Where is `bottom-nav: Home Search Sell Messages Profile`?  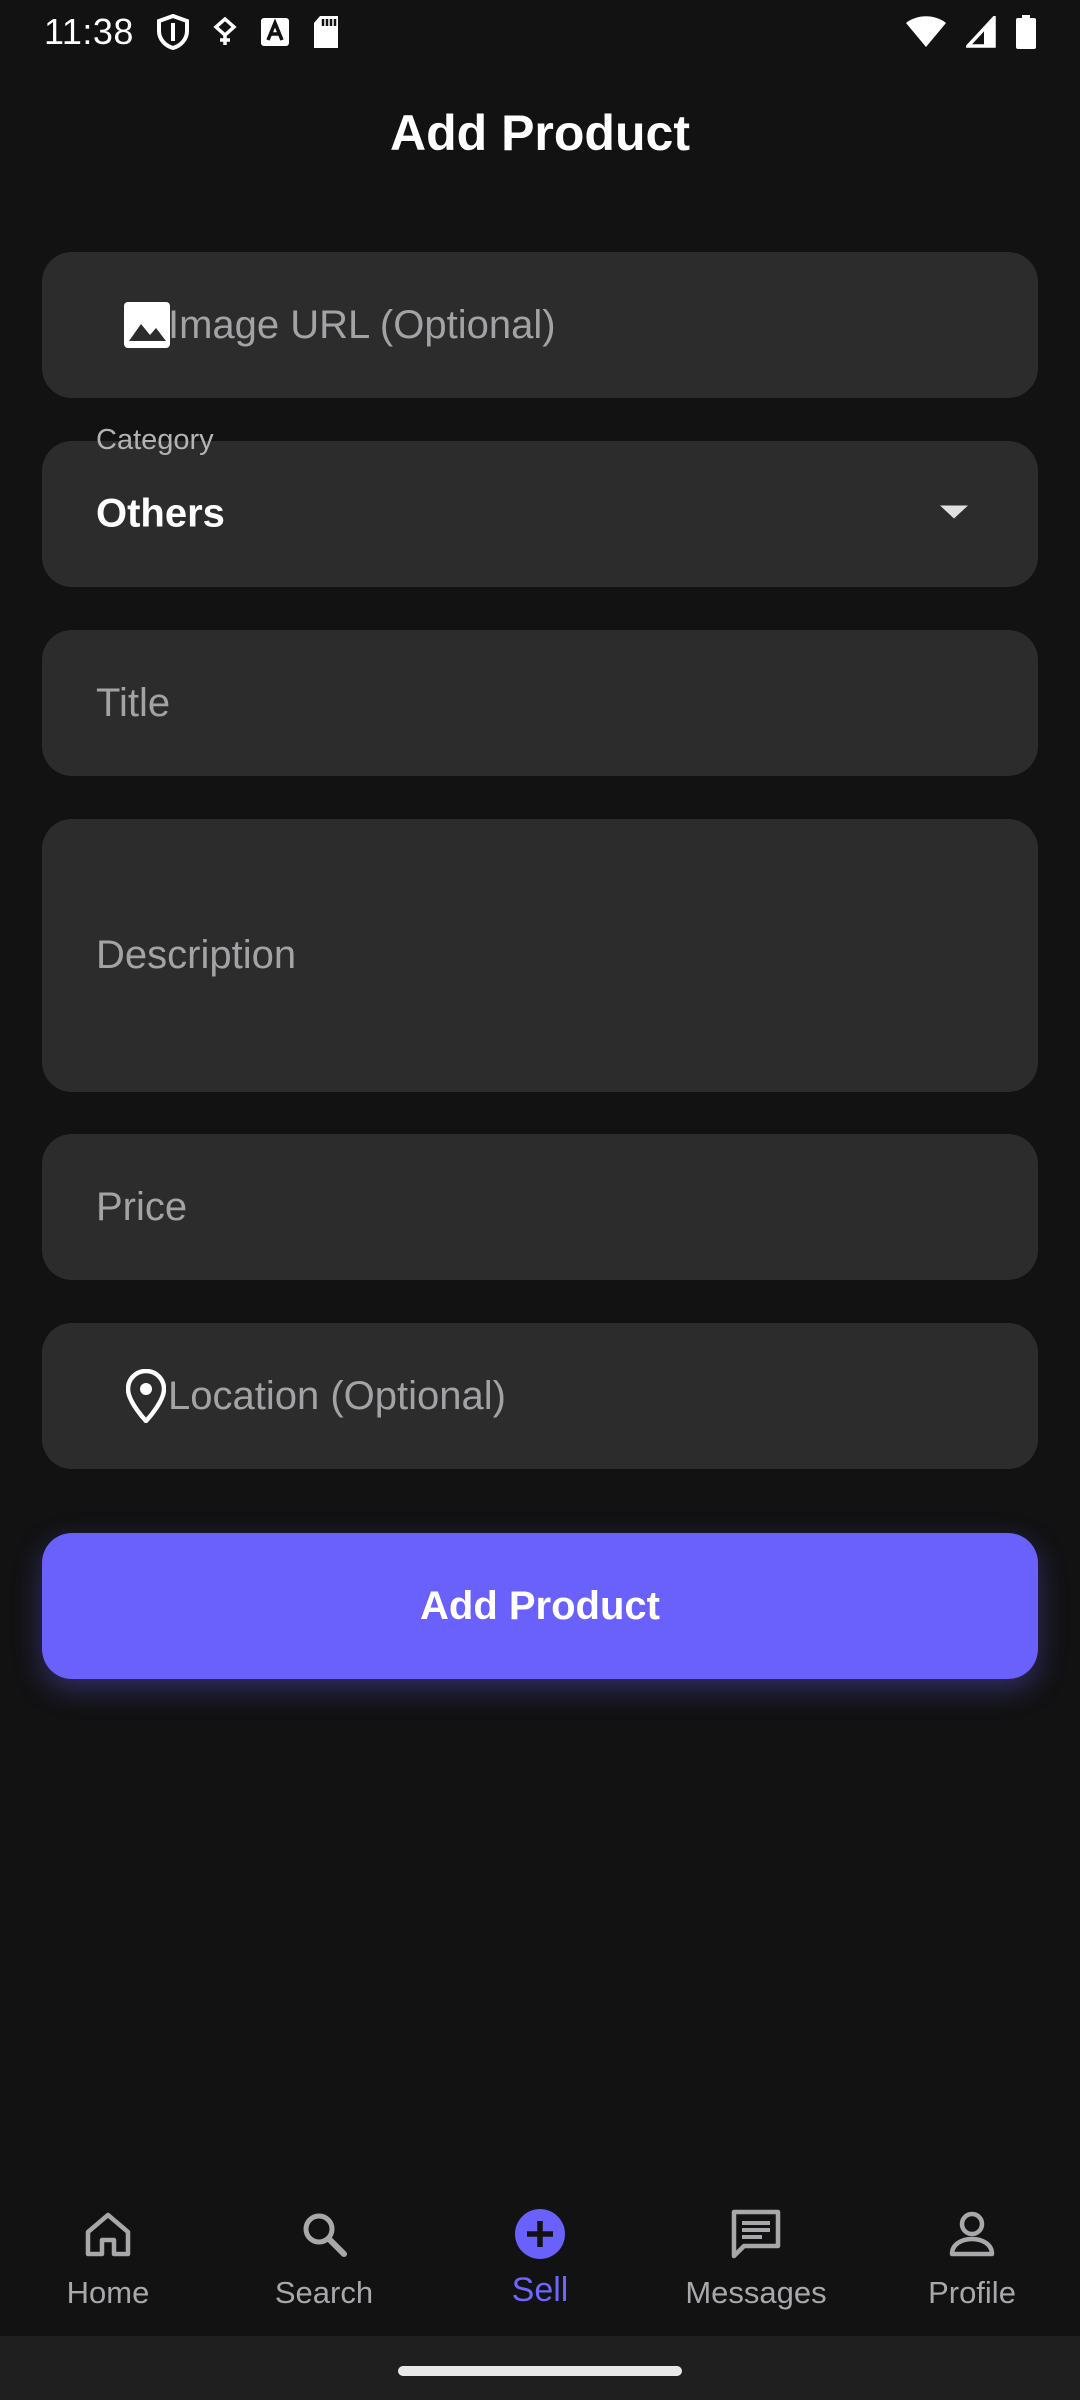 bottom-nav: Home Search Sell Messages Profile is located at coordinates (540, 2256).